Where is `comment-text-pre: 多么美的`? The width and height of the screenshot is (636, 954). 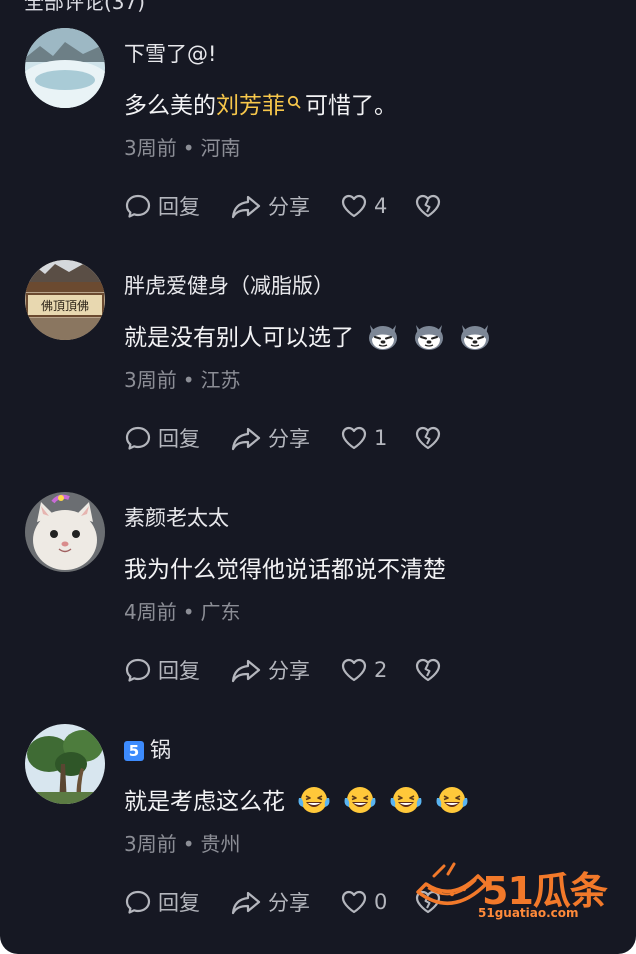 comment-text-pre: 多么美的 is located at coordinates (170, 106).